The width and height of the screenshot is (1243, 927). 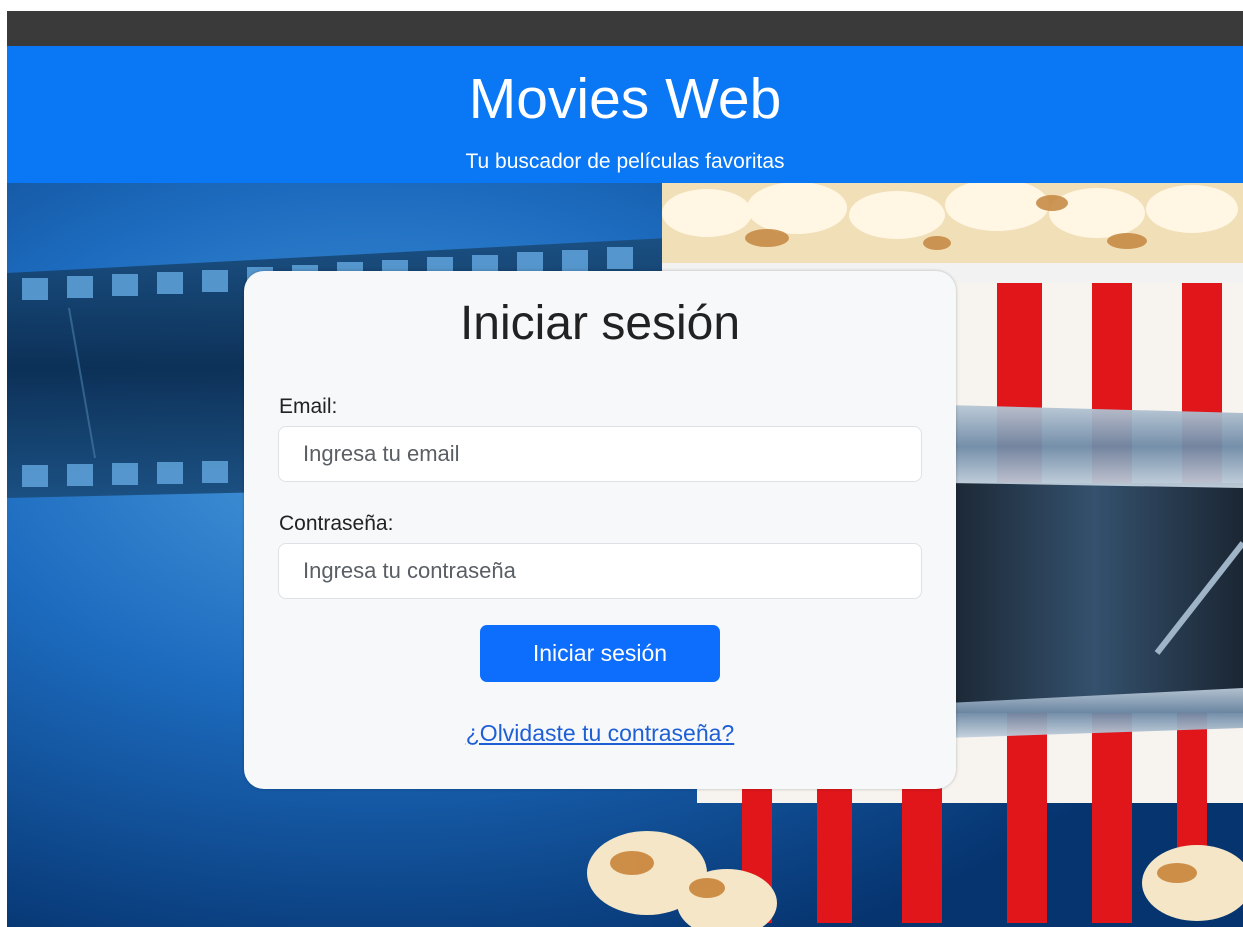 I want to click on site-title: Movies Web, so click(x=625, y=99).